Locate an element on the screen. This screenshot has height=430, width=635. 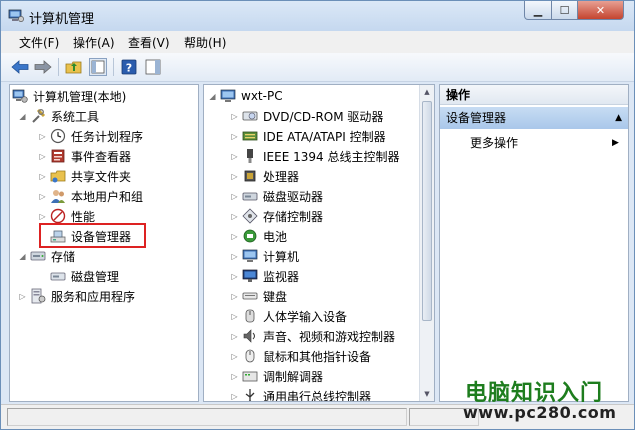
device-category-label: 电池 is located at coordinates (275, 236).